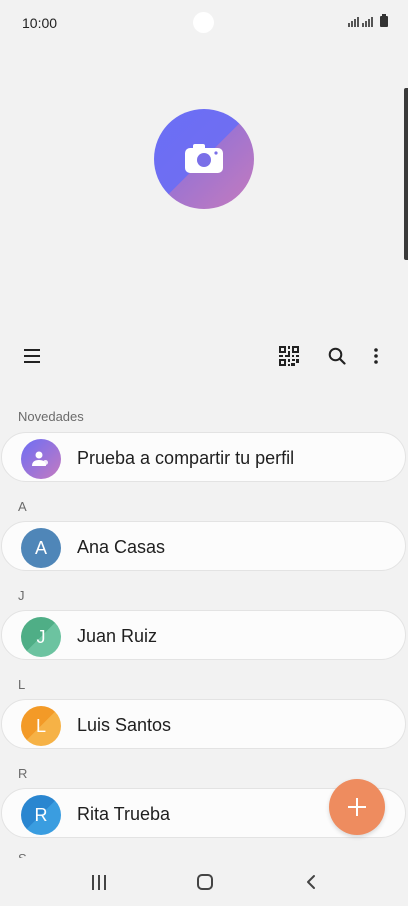 Image resolution: width=408 pixels, height=906 pixels. I want to click on contact-name: Ana Casas, so click(121, 547).